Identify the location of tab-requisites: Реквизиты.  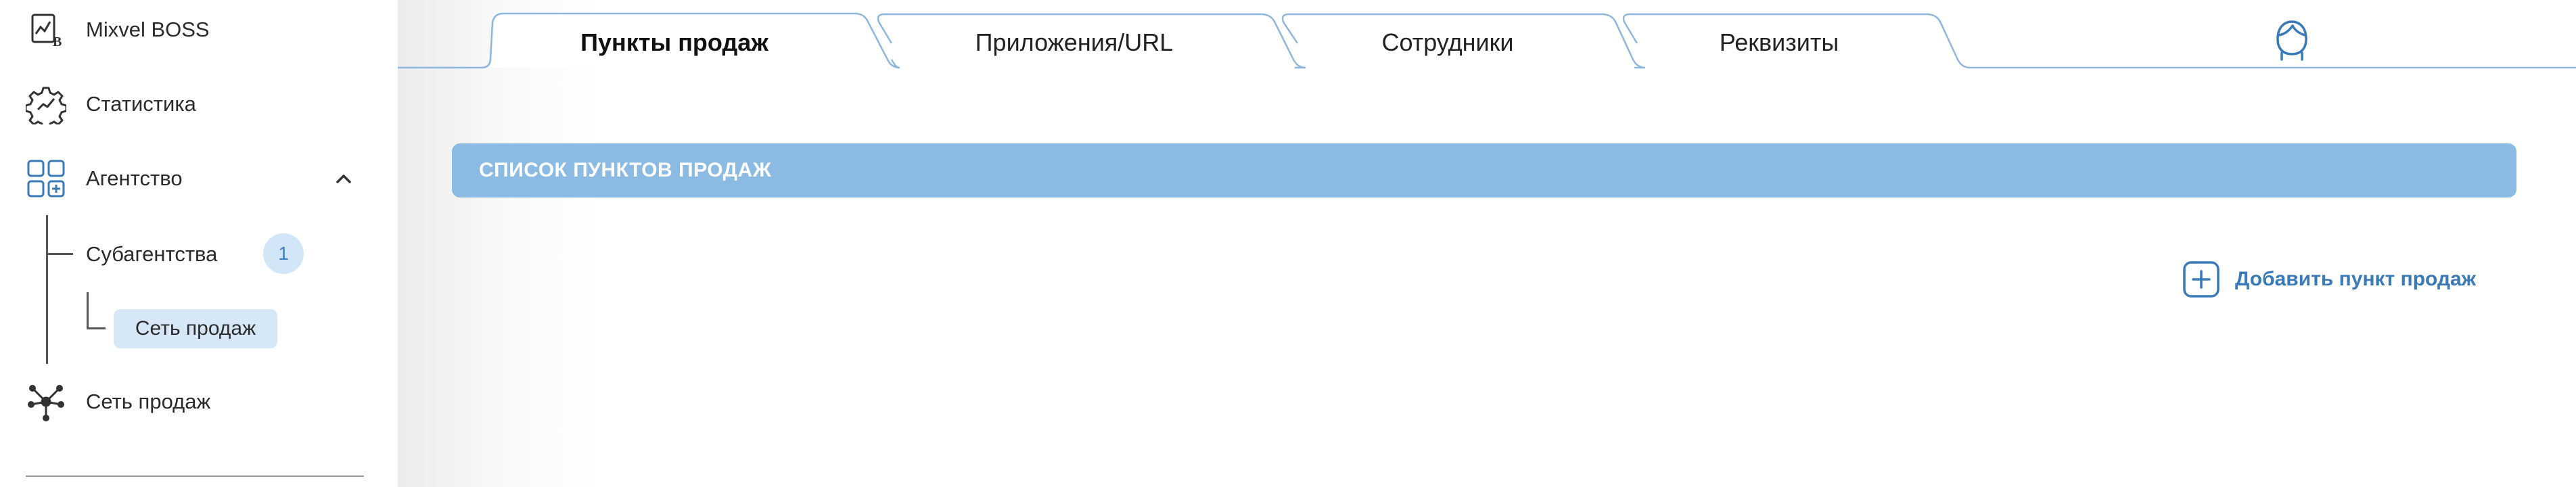
(1779, 42).